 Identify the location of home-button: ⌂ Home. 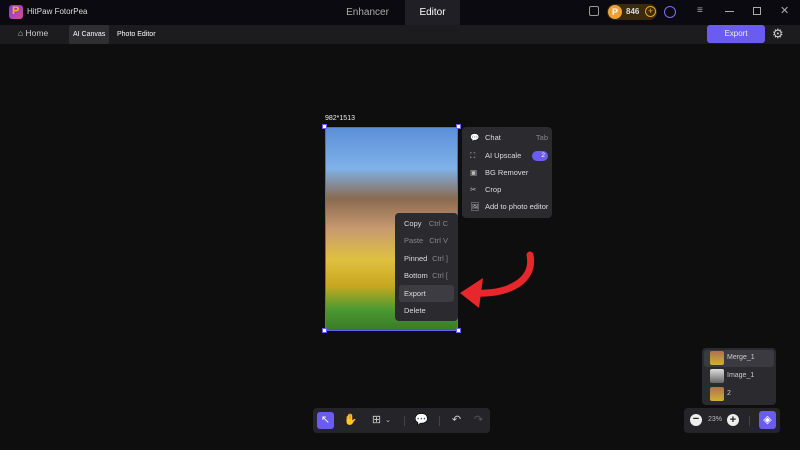
(33, 33).